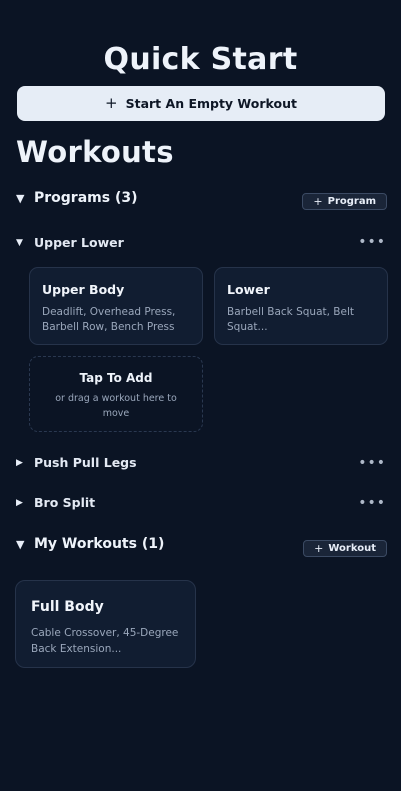 This screenshot has height=791, width=401. I want to click on program-name: Upper Lower, so click(79, 242).